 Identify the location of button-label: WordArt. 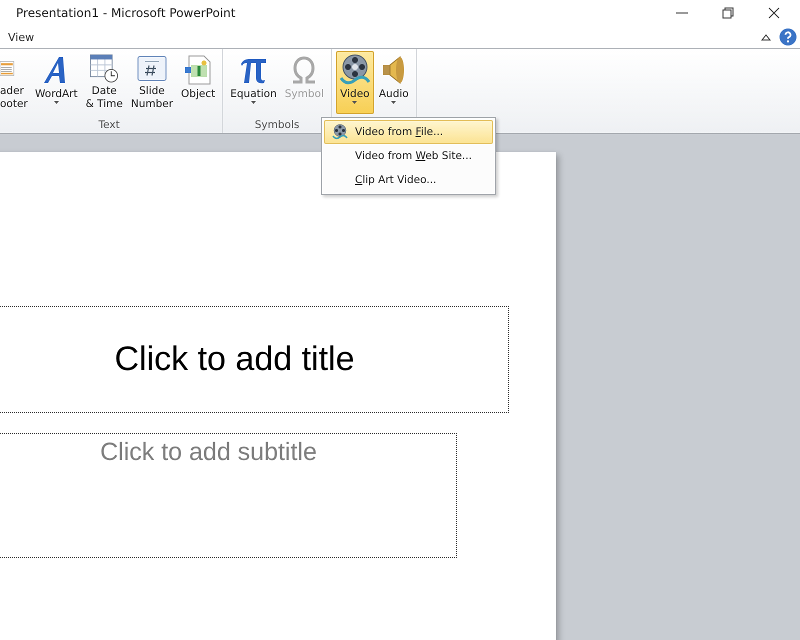
(56, 94).